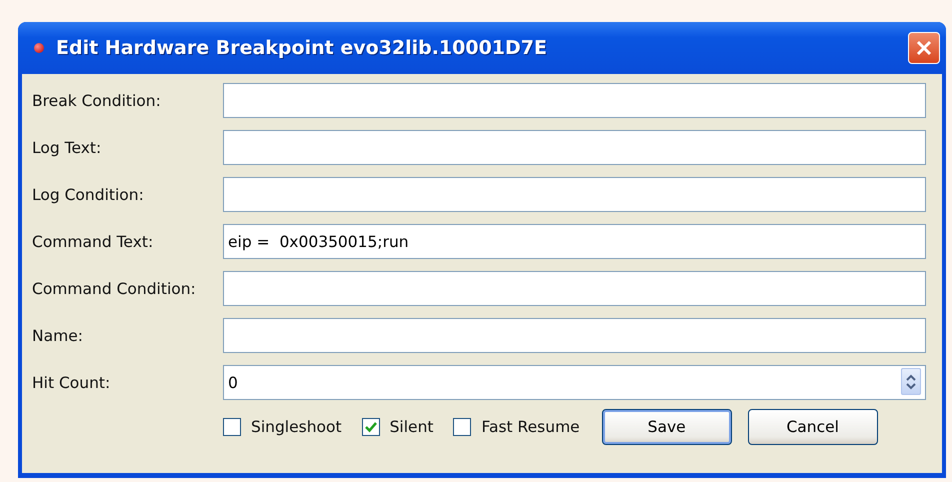 The width and height of the screenshot is (952, 482). What do you see at coordinates (67, 147) in the screenshot?
I see `field-label: Log Text:` at bounding box center [67, 147].